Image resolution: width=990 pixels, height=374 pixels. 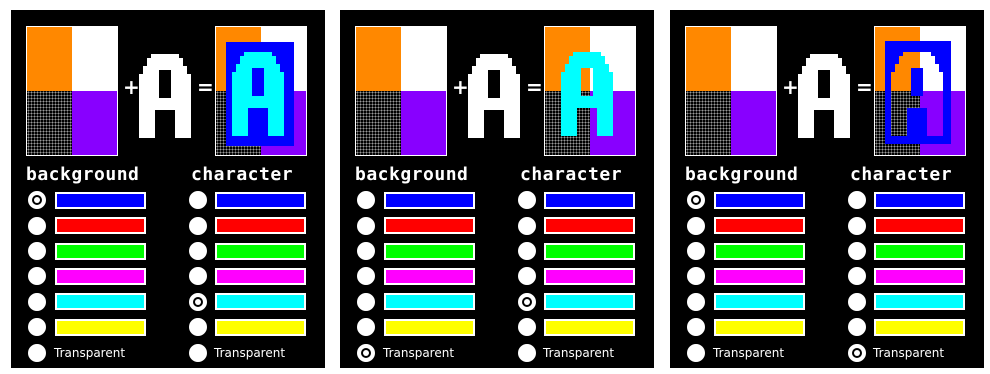 What do you see at coordinates (378, 123) in the screenshot?
I see `preview-dither` at bounding box center [378, 123].